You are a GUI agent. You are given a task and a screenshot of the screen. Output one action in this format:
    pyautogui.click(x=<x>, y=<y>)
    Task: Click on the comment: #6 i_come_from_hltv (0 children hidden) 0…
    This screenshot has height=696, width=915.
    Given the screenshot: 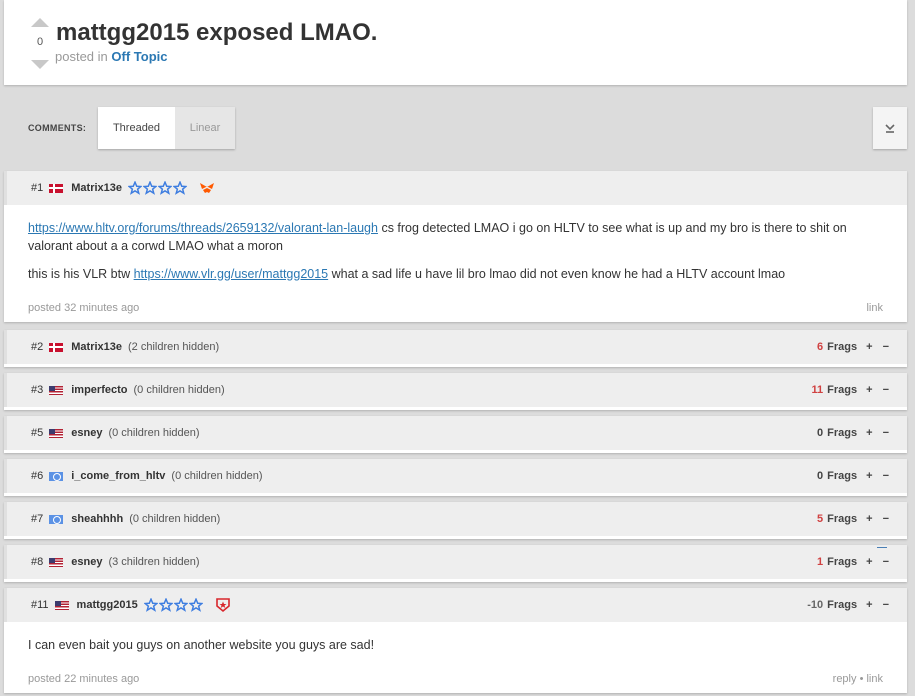 What is the action you would take?
    pyautogui.click(x=455, y=477)
    